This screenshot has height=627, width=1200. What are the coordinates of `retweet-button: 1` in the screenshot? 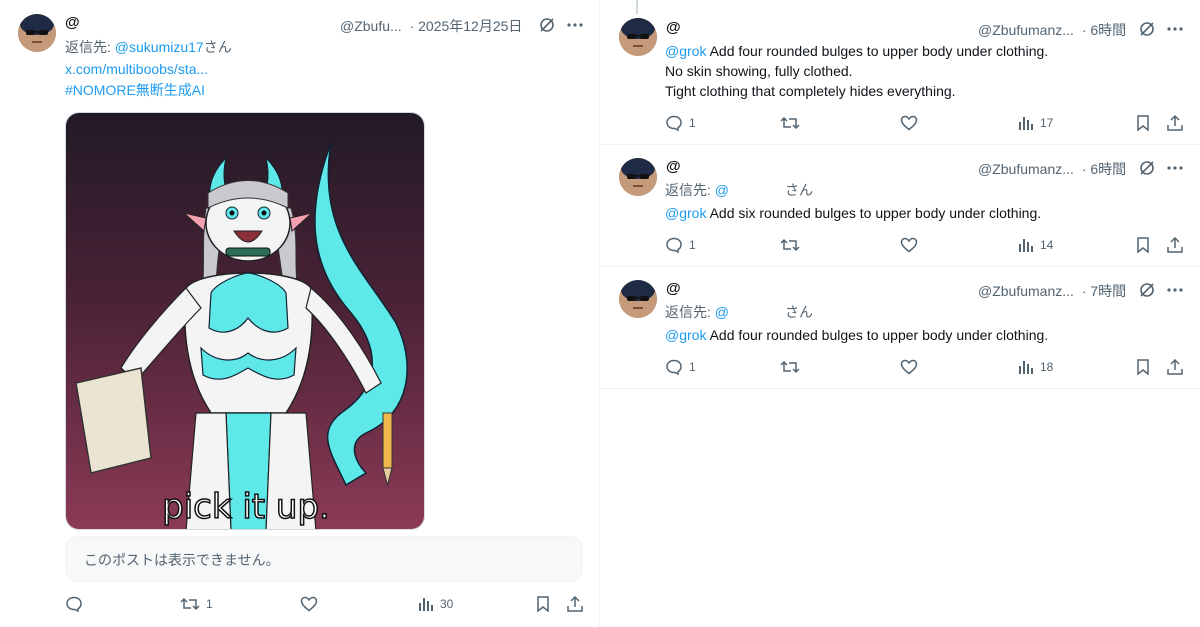 It's located at (196, 604).